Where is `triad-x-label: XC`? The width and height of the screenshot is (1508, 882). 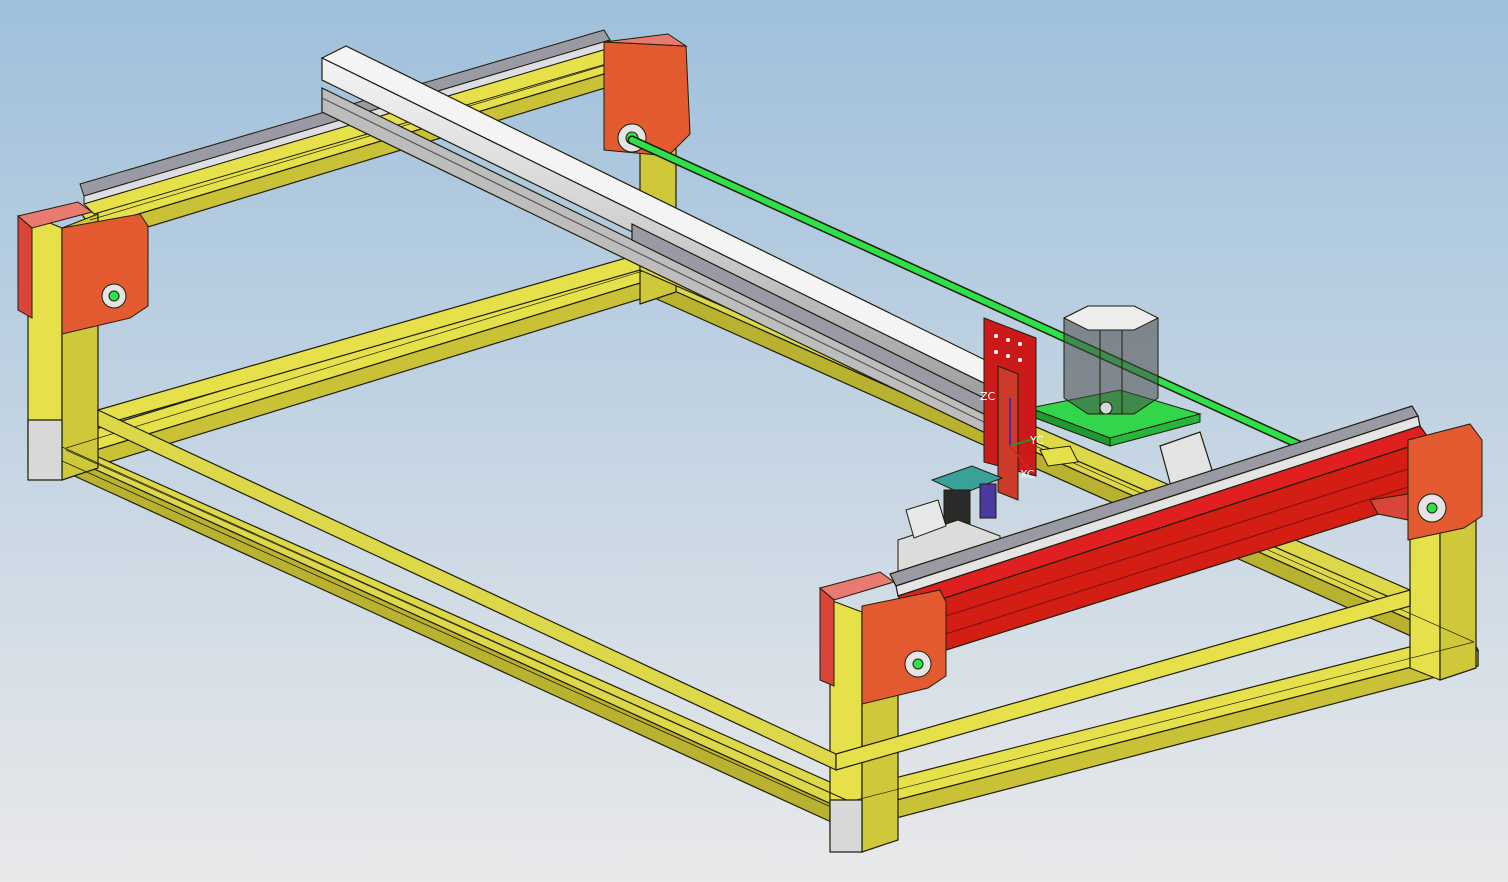
triad-x-label: XC is located at coordinates (1027, 474).